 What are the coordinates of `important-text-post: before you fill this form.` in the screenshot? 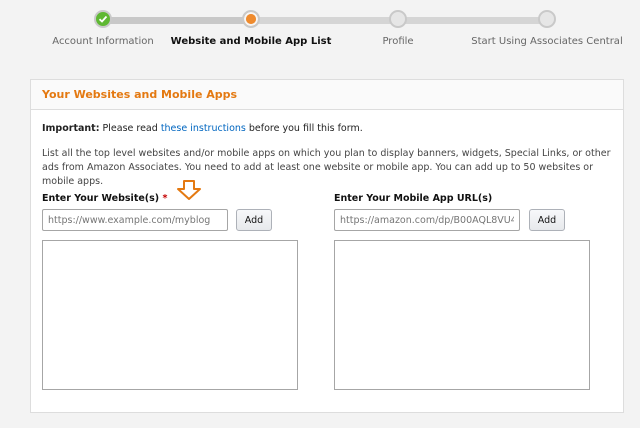 It's located at (304, 128).